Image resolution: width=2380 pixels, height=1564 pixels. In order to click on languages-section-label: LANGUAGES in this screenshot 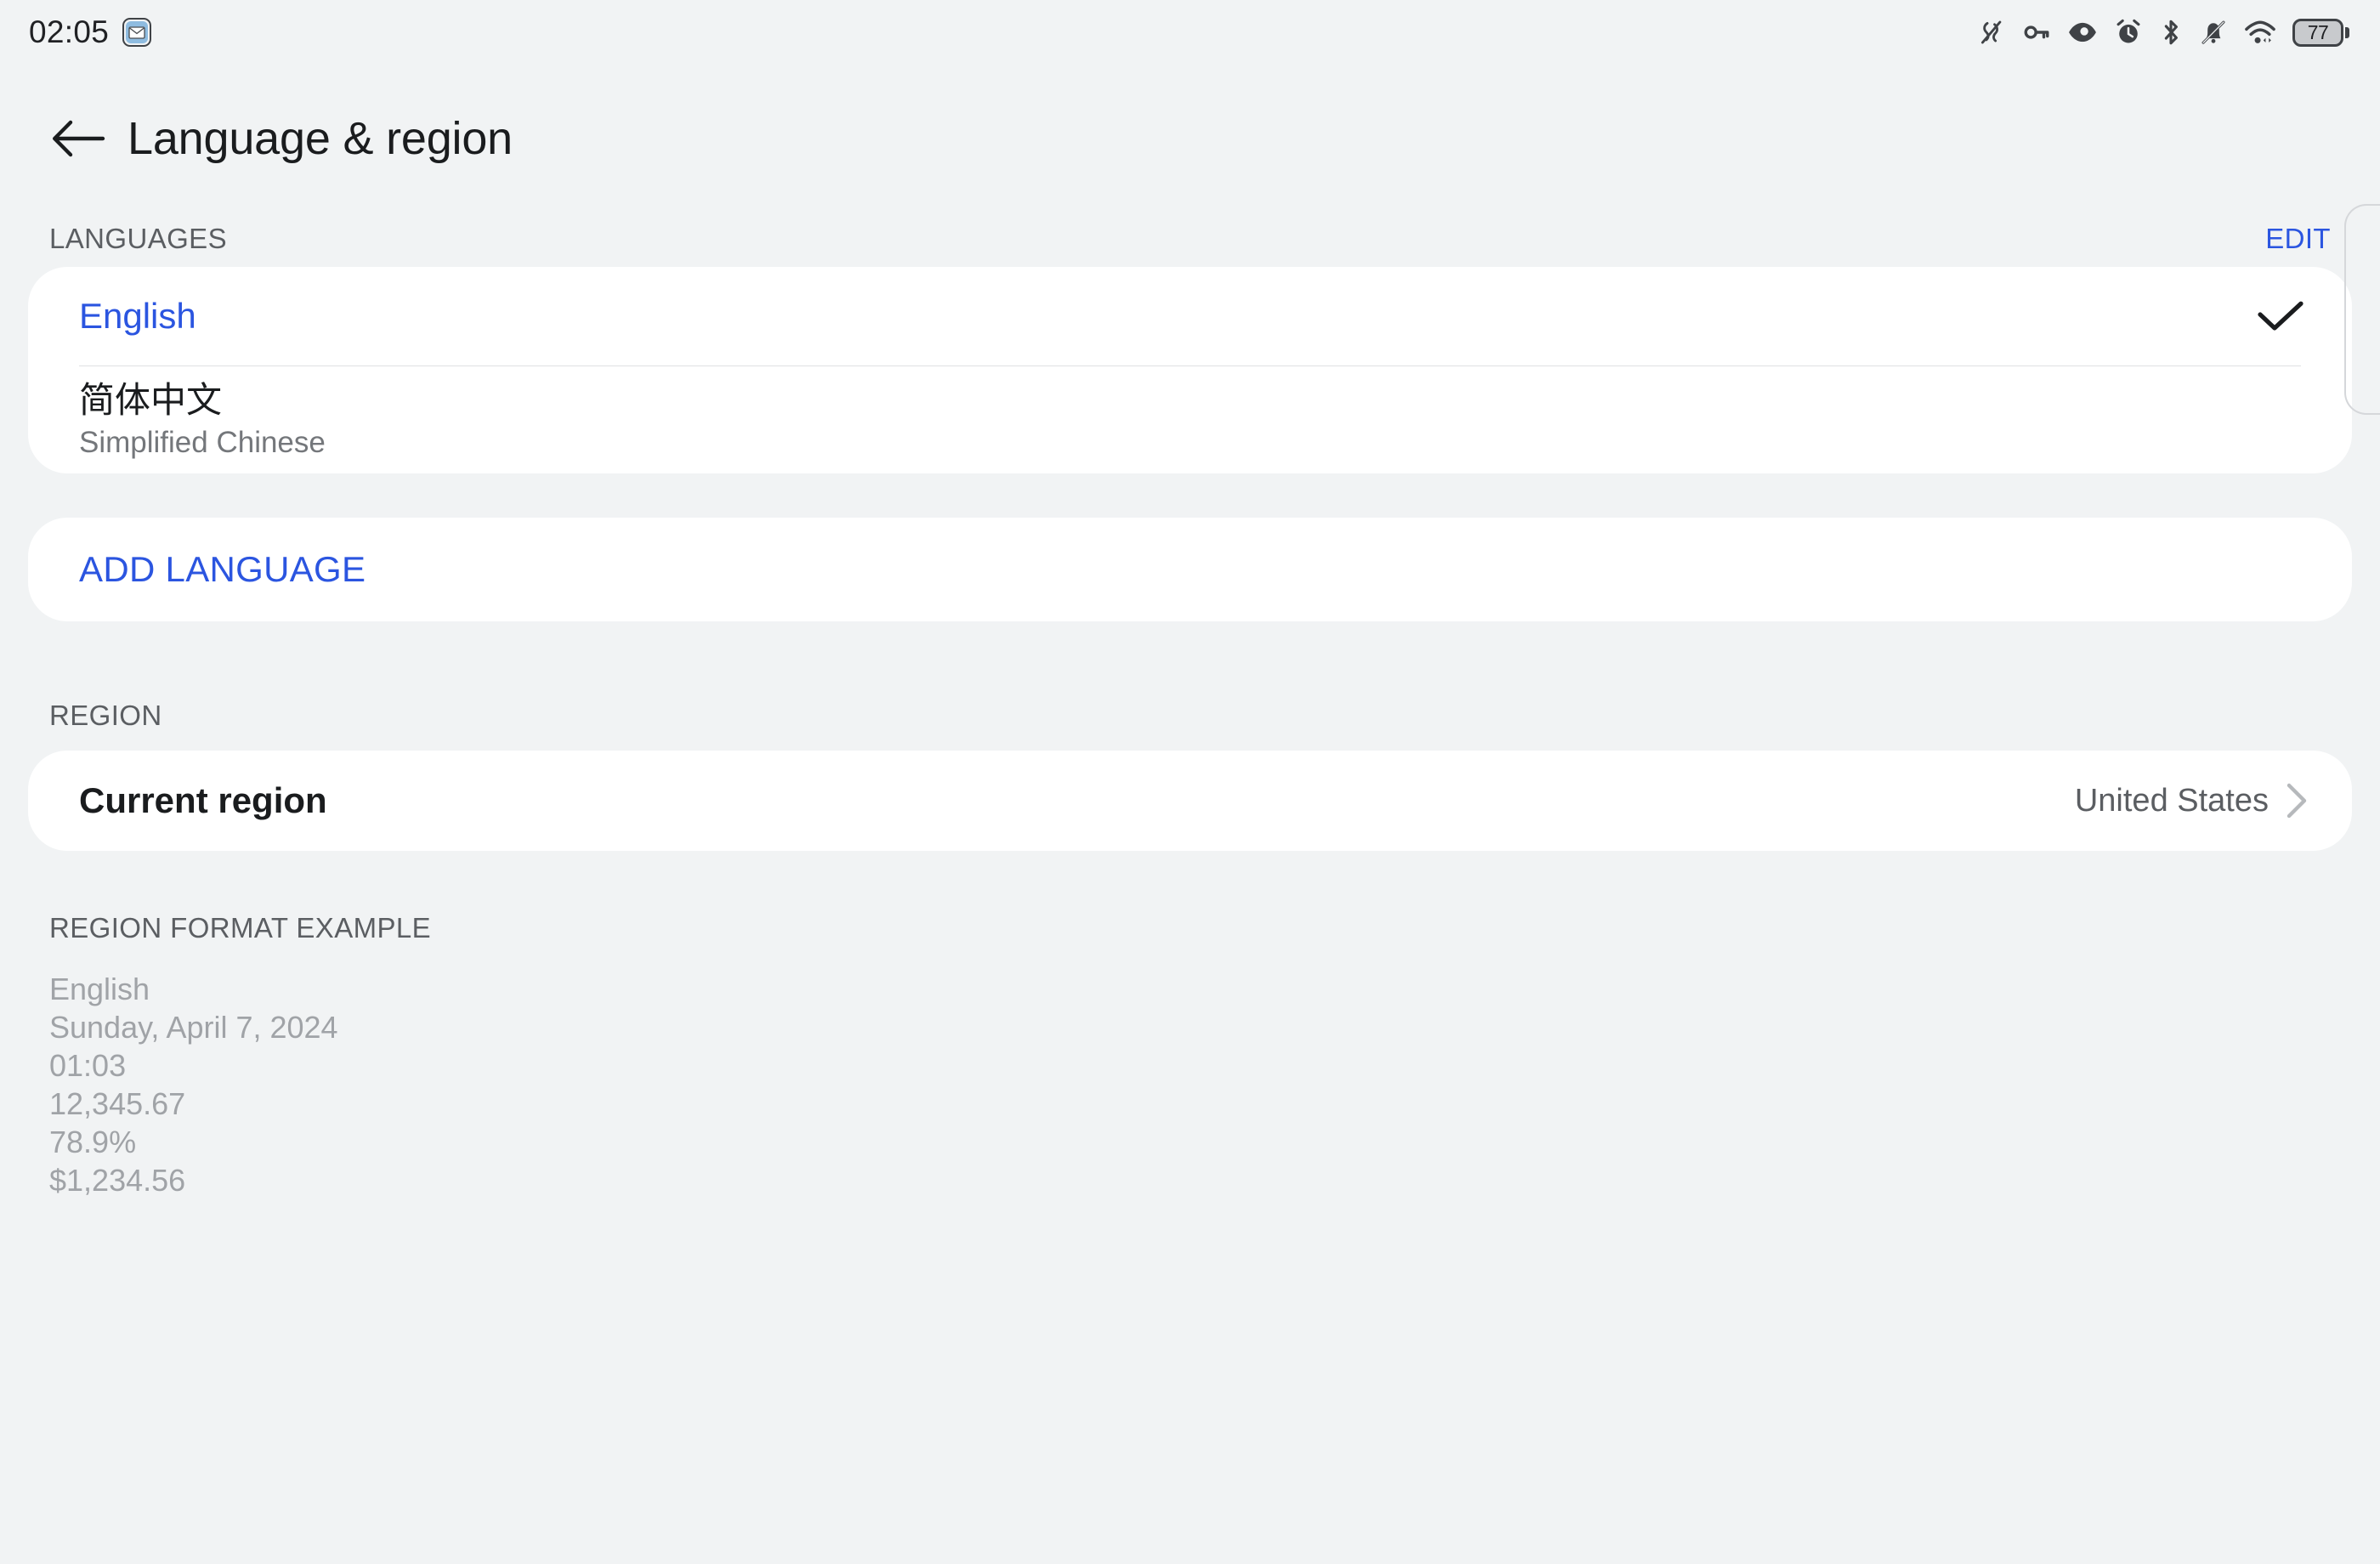, I will do `click(138, 239)`.